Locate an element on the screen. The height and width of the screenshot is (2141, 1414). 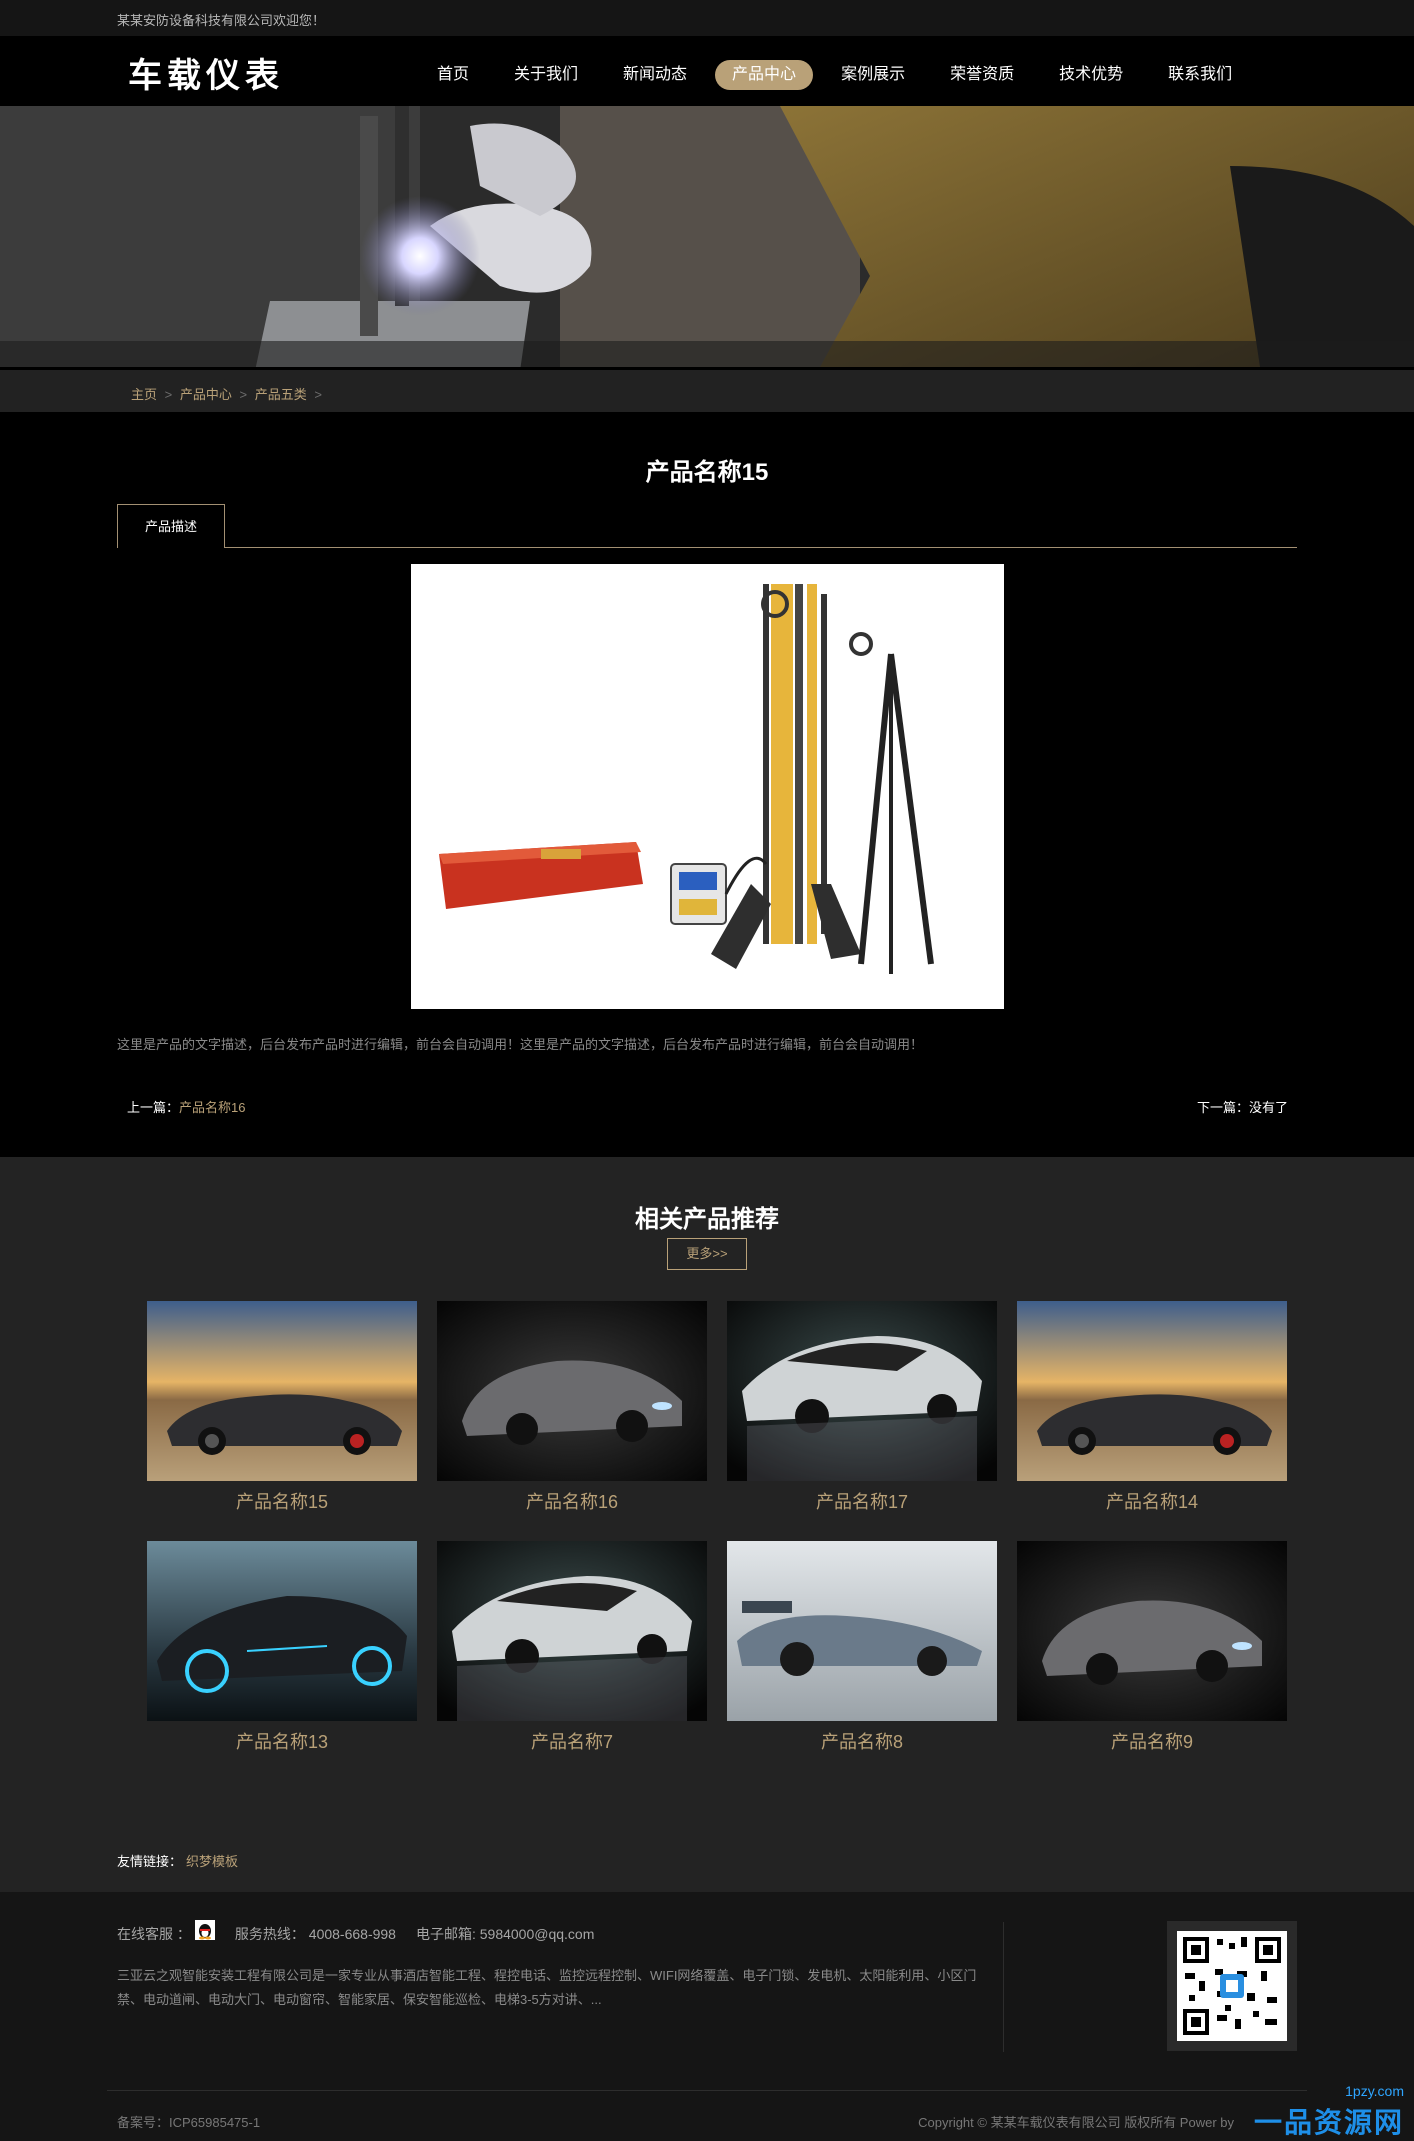
more-button: 更多>> is located at coordinates (707, 1254).